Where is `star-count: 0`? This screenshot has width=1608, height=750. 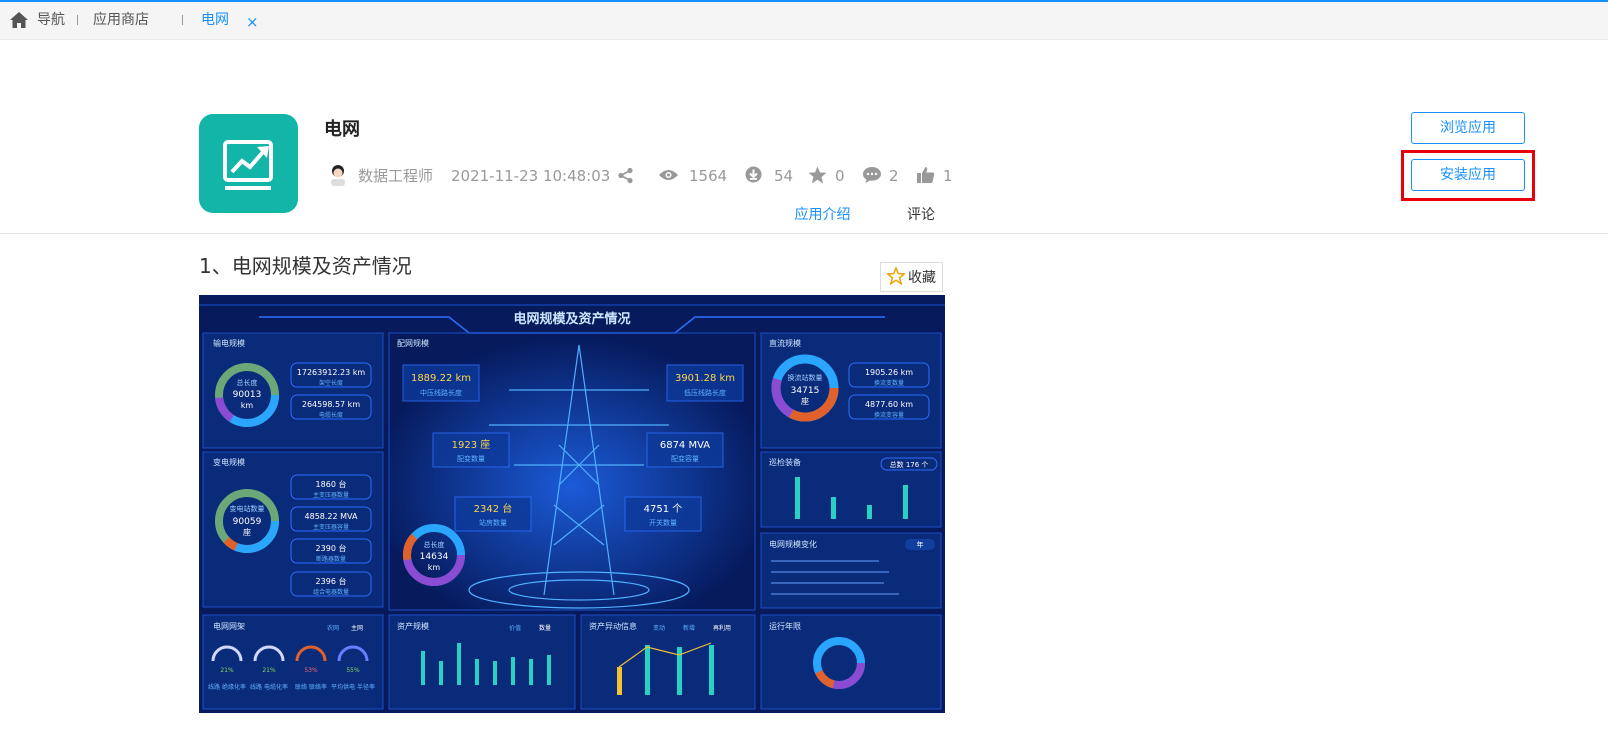 star-count: 0 is located at coordinates (840, 176).